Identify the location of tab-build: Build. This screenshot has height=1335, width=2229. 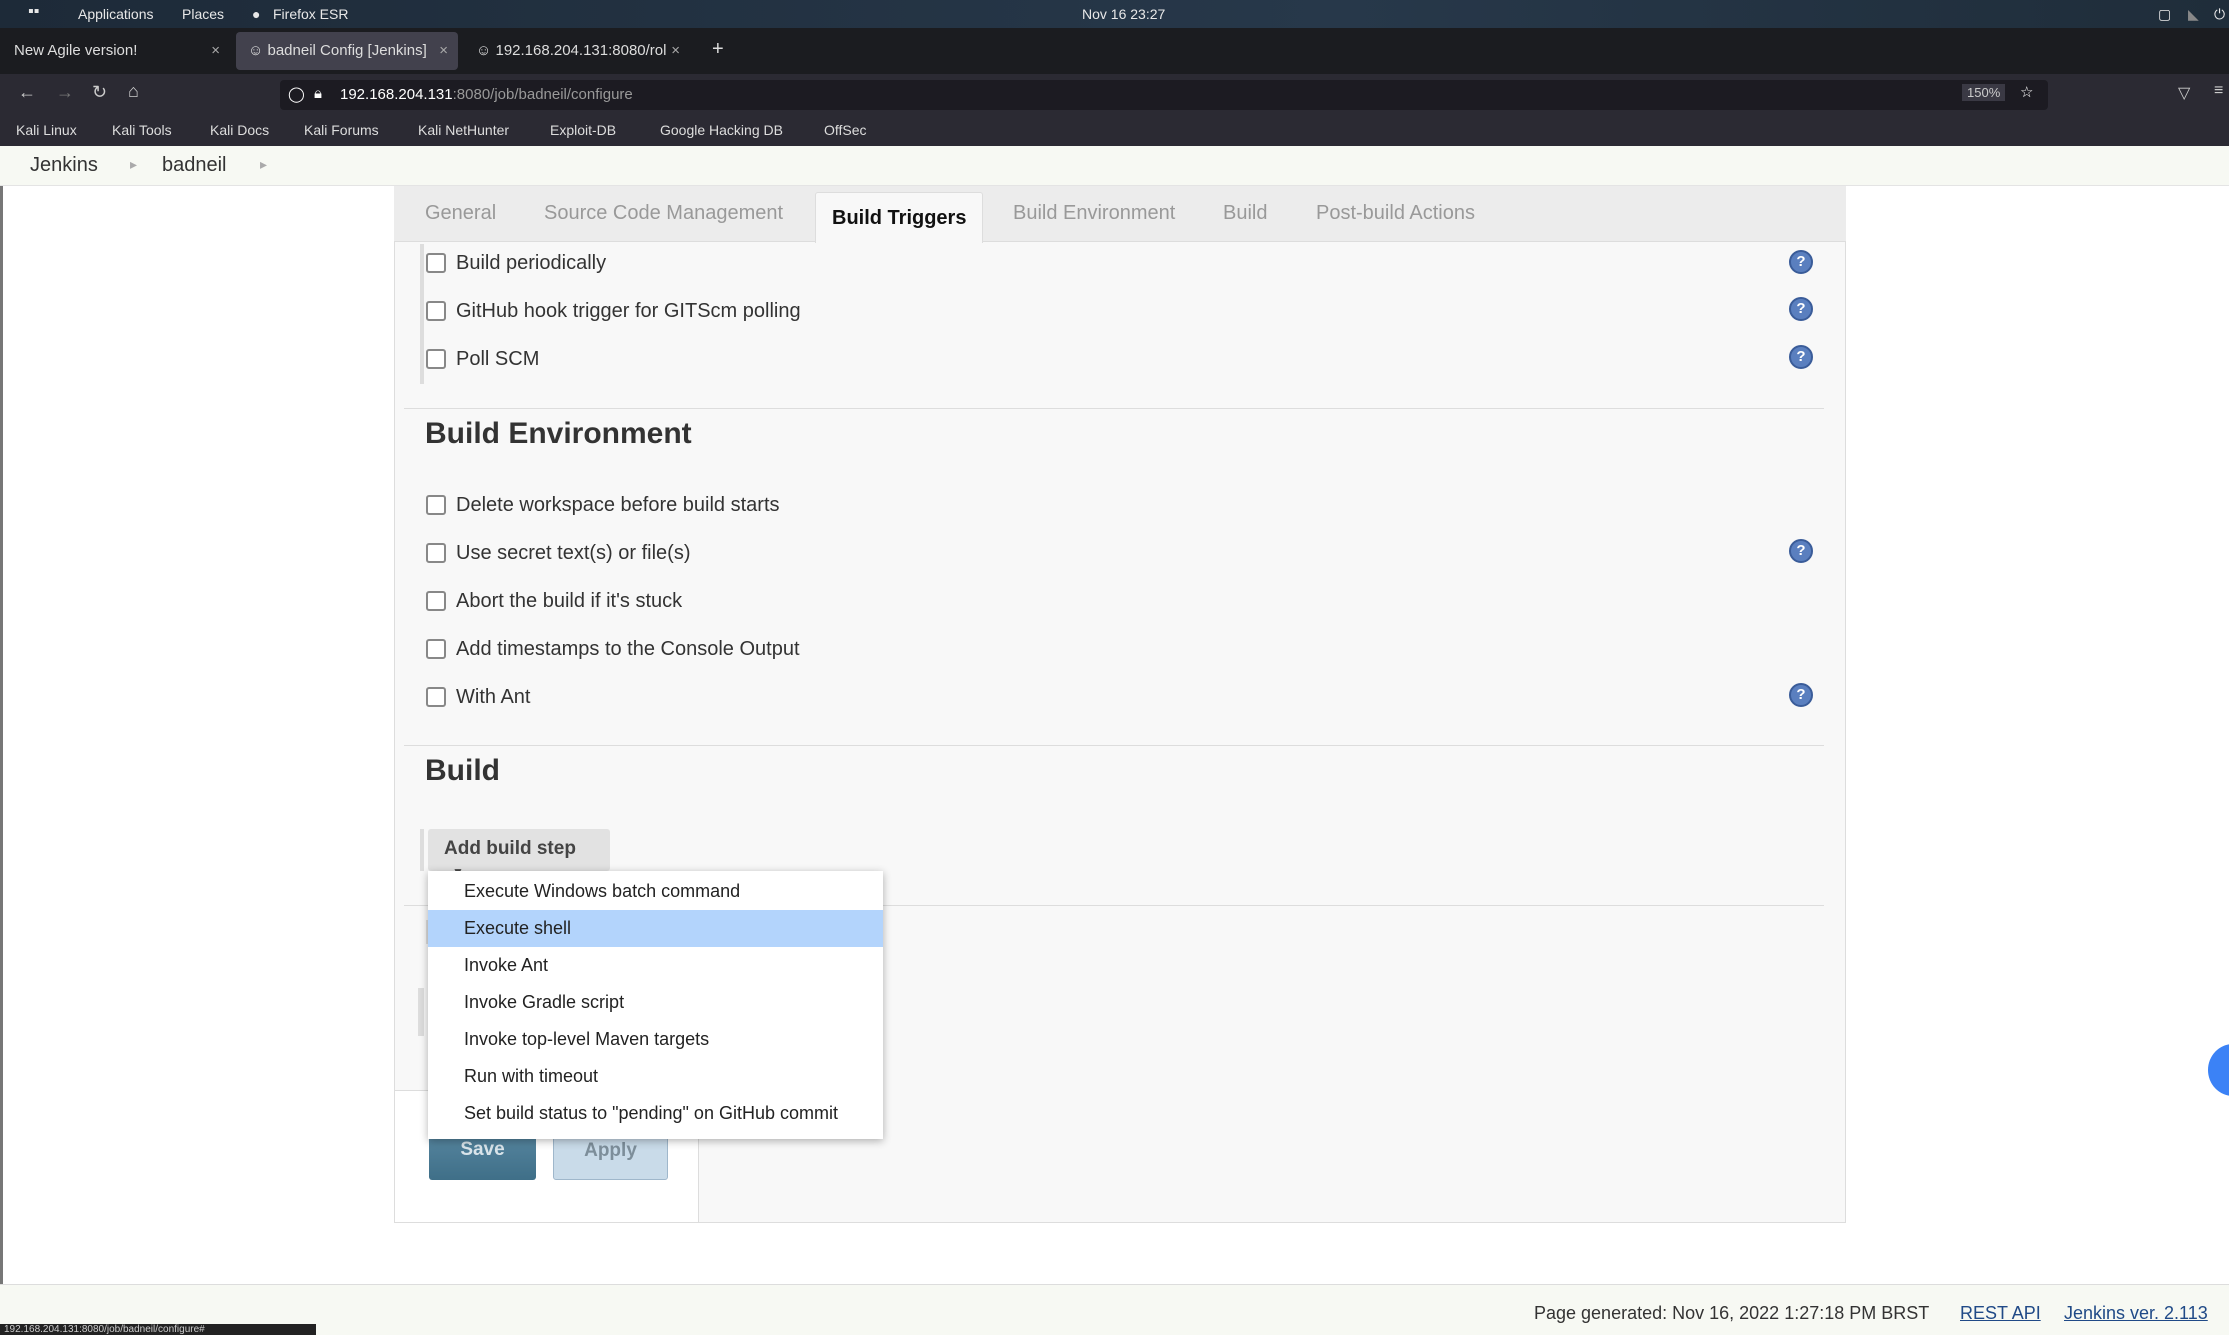
(1245, 213).